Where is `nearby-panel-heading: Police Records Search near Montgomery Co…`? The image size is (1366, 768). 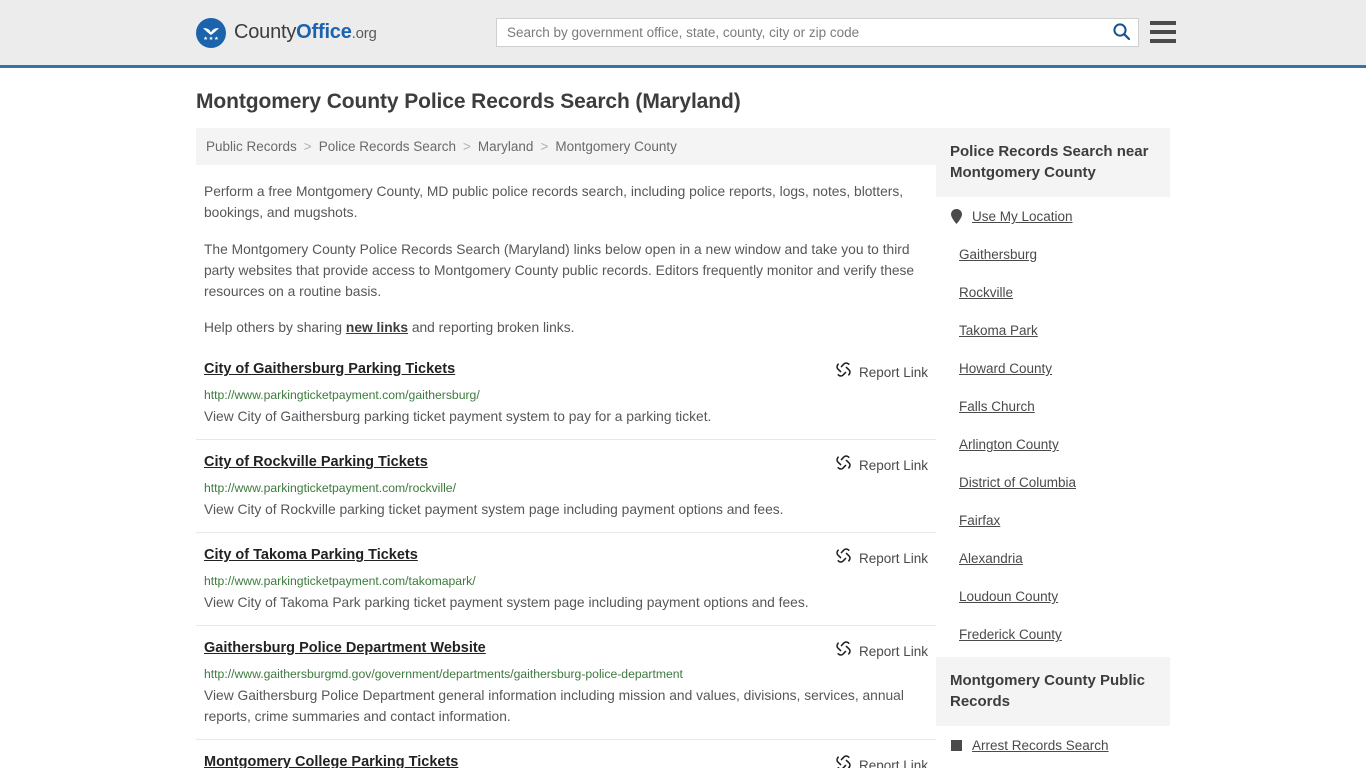 nearby-panel-heading: Police Records Search near Montgomery Co… is located at coordinates (1053, 162).